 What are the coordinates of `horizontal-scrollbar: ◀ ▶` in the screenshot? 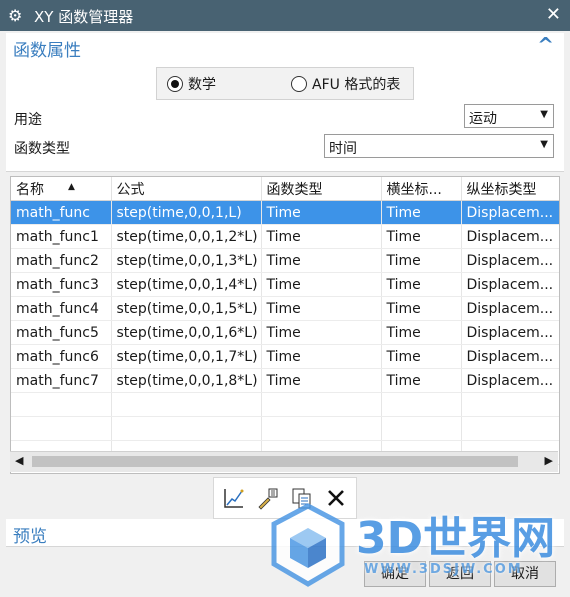 It's located at (284, 461).